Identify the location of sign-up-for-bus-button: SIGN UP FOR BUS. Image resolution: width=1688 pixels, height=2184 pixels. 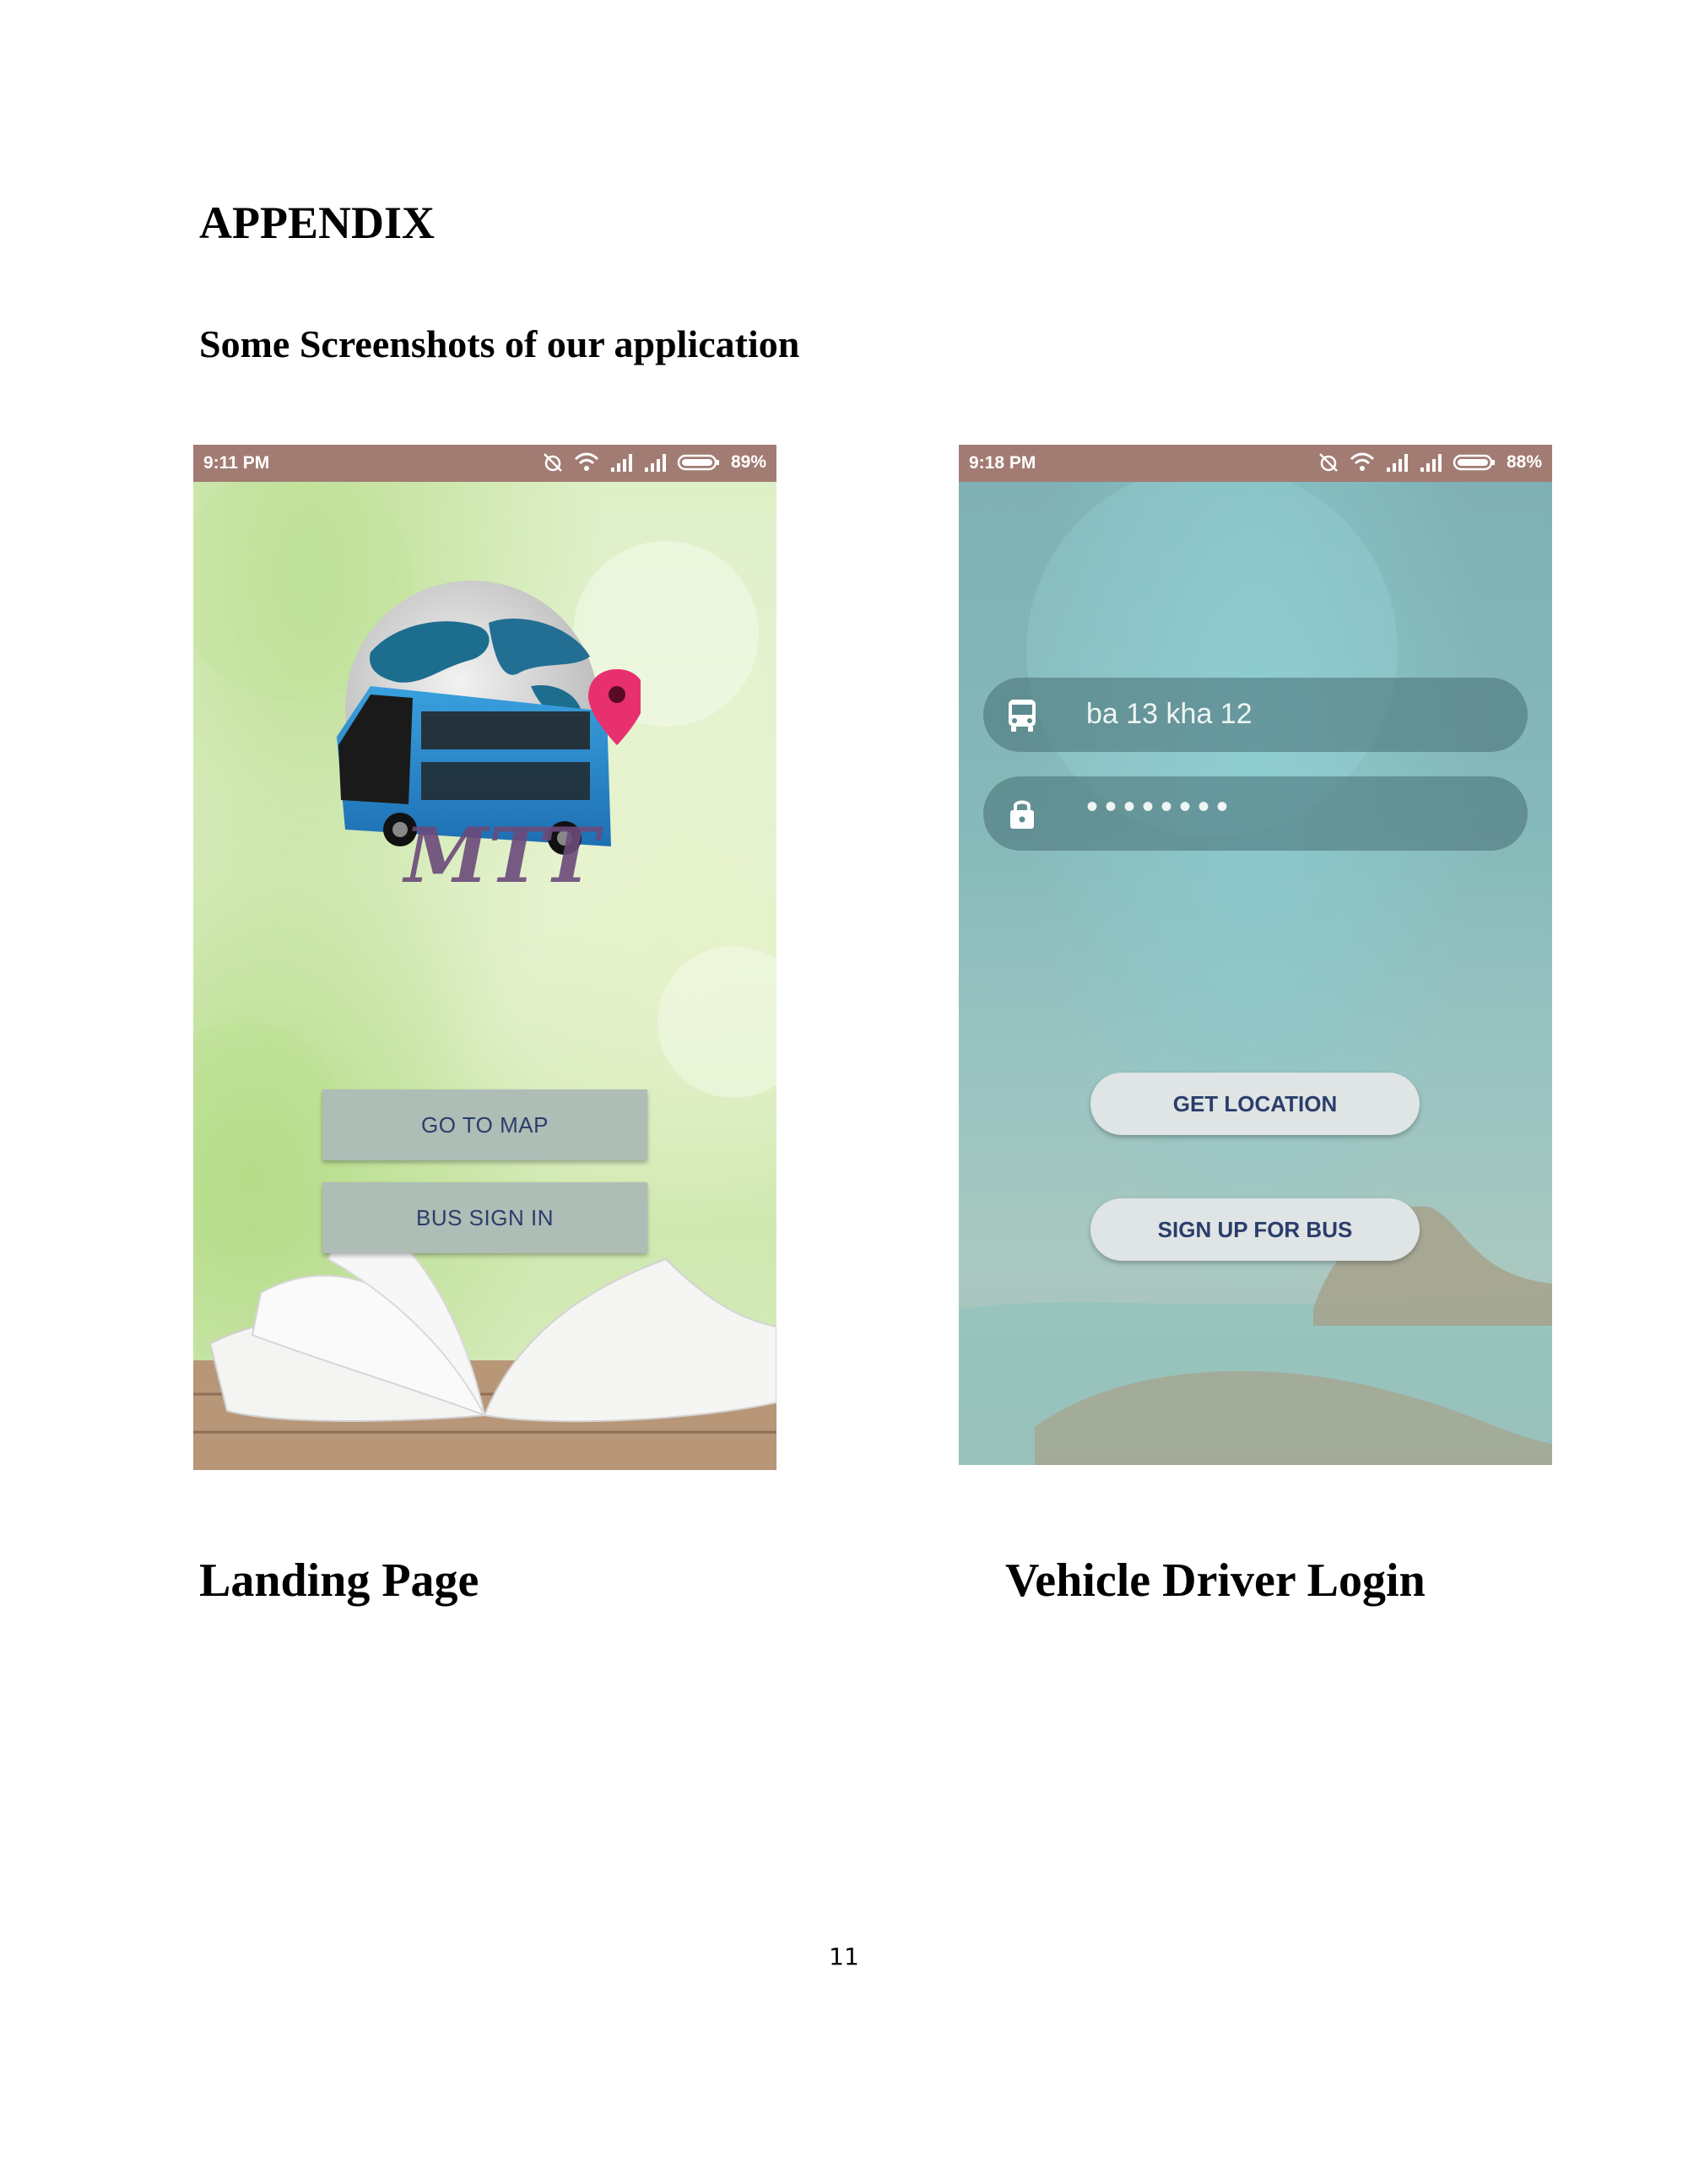
(1255, 1229).